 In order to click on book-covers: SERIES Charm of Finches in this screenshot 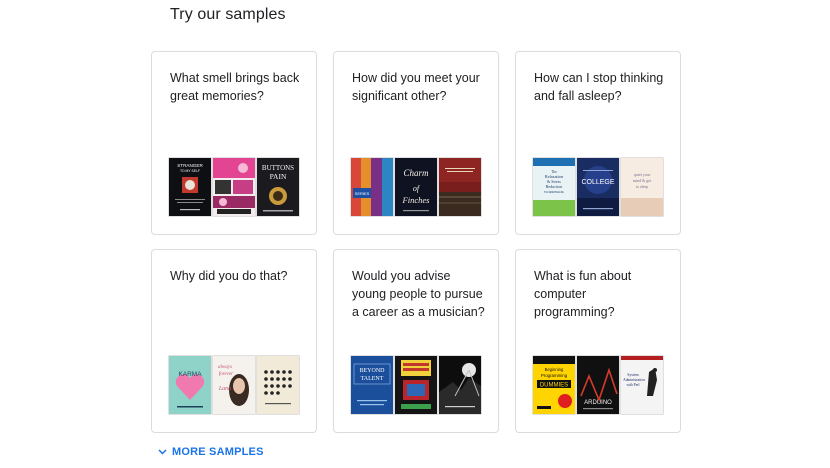, I will do `click(416, 187)`.